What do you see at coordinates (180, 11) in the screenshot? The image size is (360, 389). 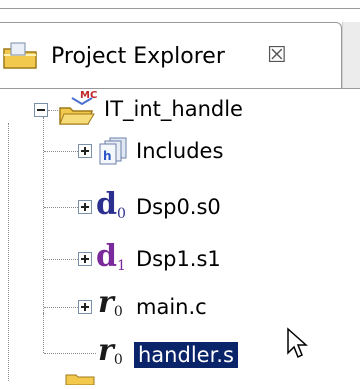 I see `top-toolbar-strip` at bounding box center [180, 11].